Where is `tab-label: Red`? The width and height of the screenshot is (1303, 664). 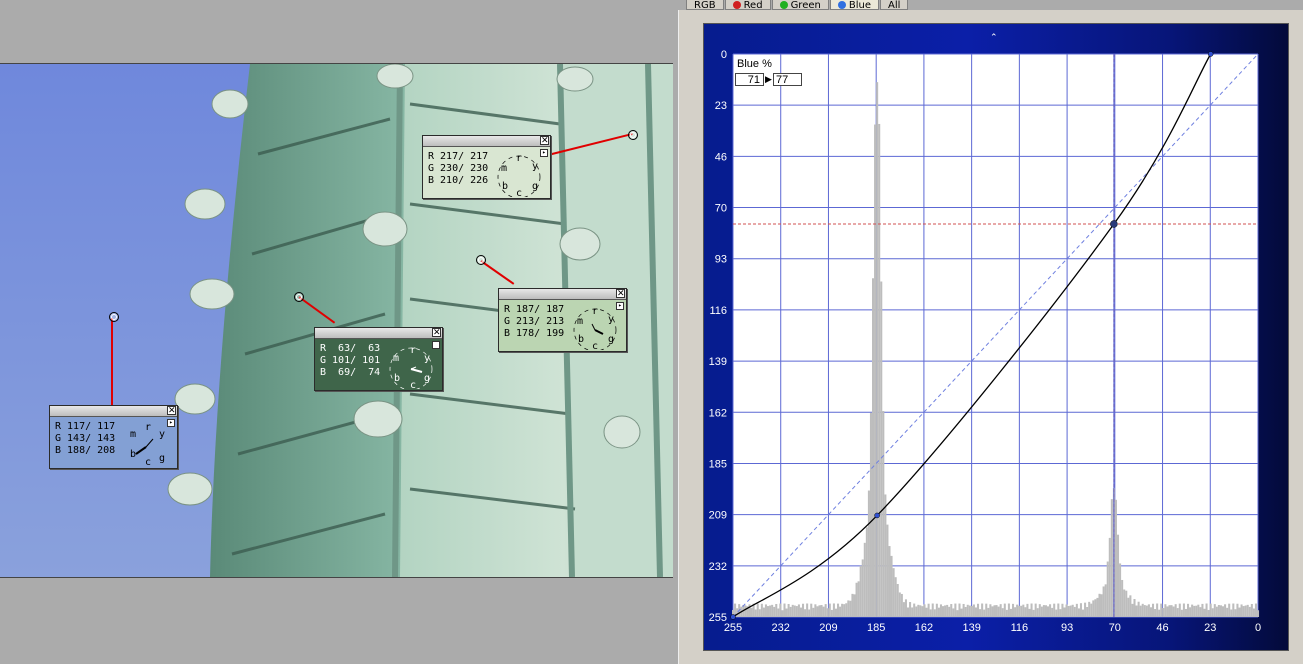 tab-label: Red is located at coordinates (753, 5).